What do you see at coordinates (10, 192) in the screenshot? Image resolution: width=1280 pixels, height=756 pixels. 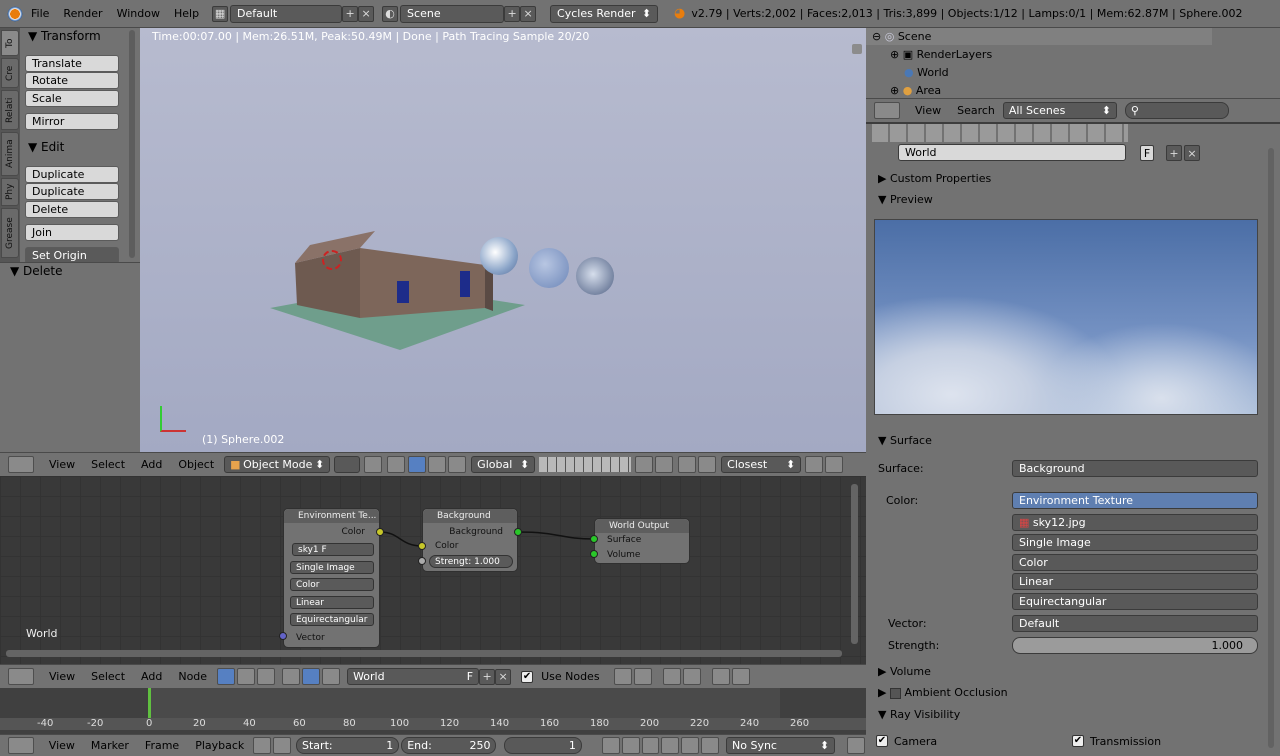 I see `tab-physics: Phy` at bounding box center [10, 192].